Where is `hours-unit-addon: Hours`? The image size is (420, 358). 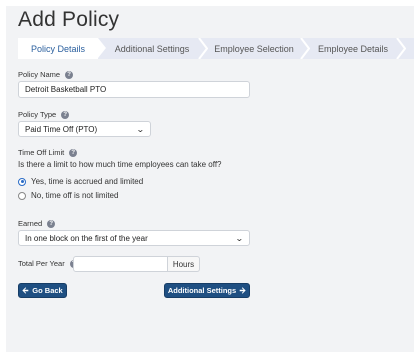 hours-unit-addon: Hours is located at coordinates (184, 264).